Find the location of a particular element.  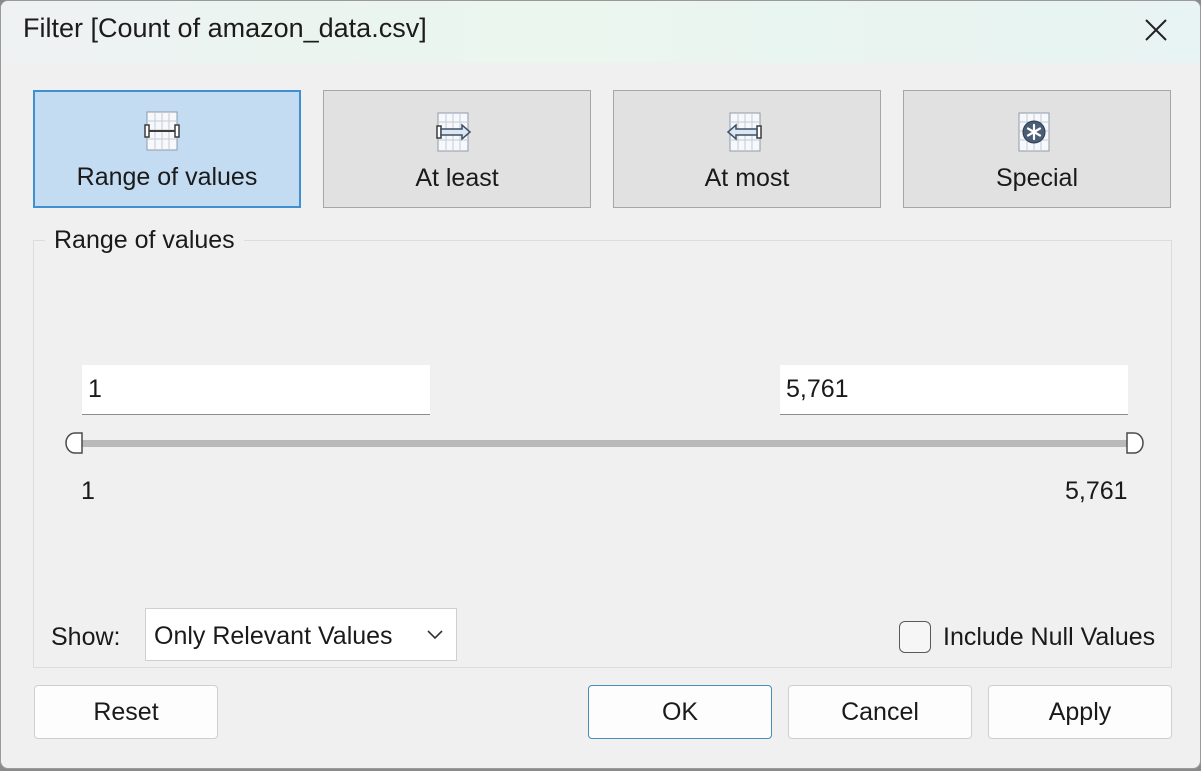

close-icon is located at coordinates (1156, 30).